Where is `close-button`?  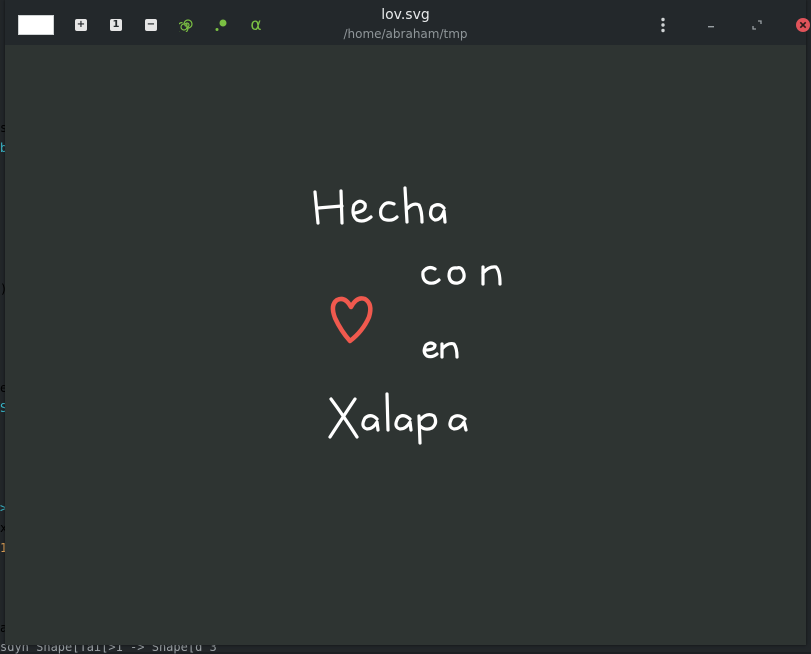 close-button is located at coordinates (803, 25).